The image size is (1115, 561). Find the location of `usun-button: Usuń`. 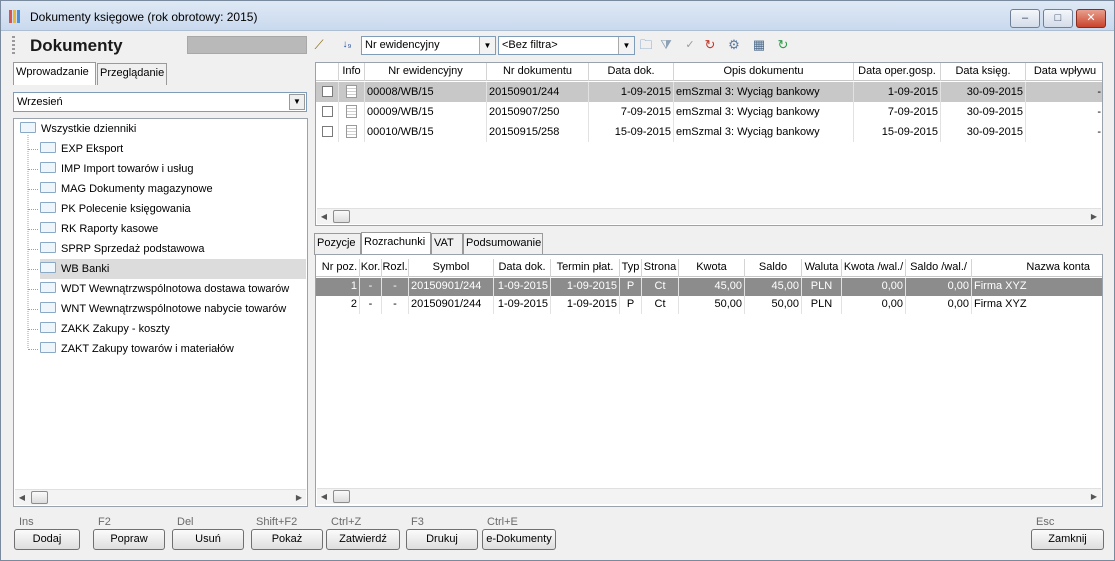

usun-button: Usuń is located at coordinates (208, 539).